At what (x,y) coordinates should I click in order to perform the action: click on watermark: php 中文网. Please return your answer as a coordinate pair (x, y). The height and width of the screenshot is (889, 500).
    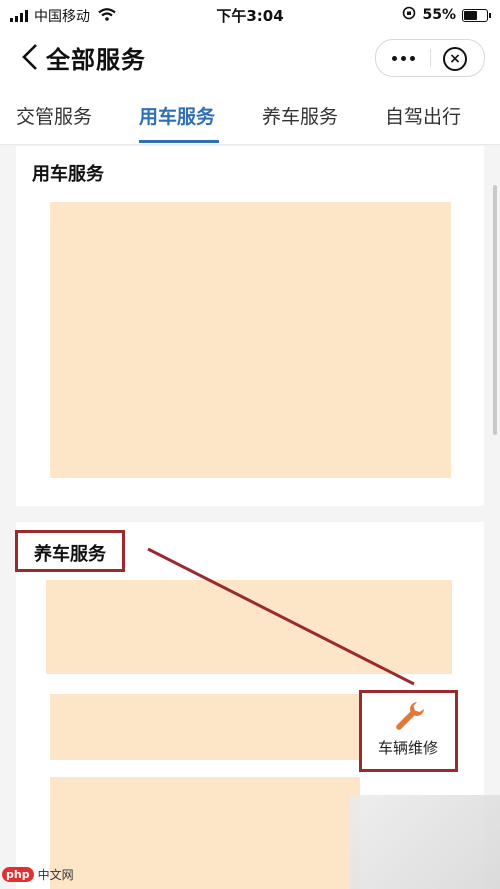
    Looking at the image, I should click on (38, 874).